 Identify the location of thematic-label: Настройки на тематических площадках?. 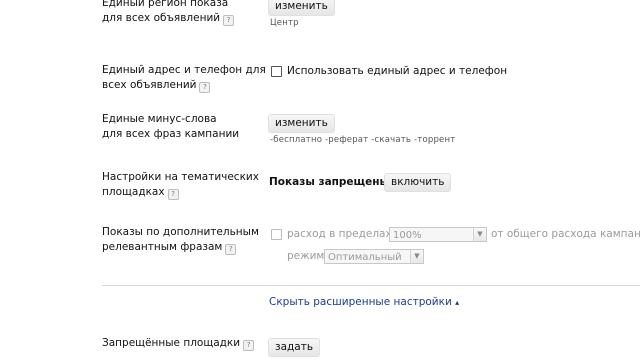
(182, 185).